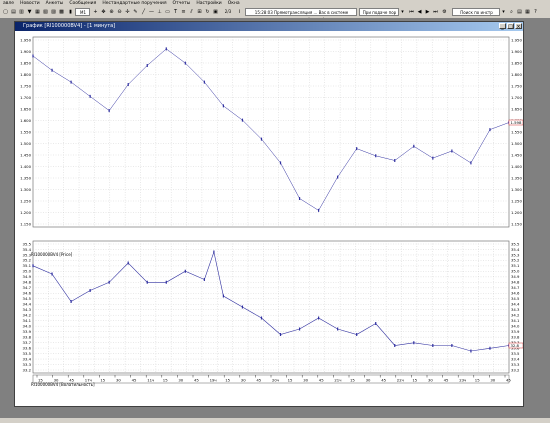 Image resolution: width=550 pixels, height=423 pixels. I want to click on help-icon: ?, so click(535, 12).